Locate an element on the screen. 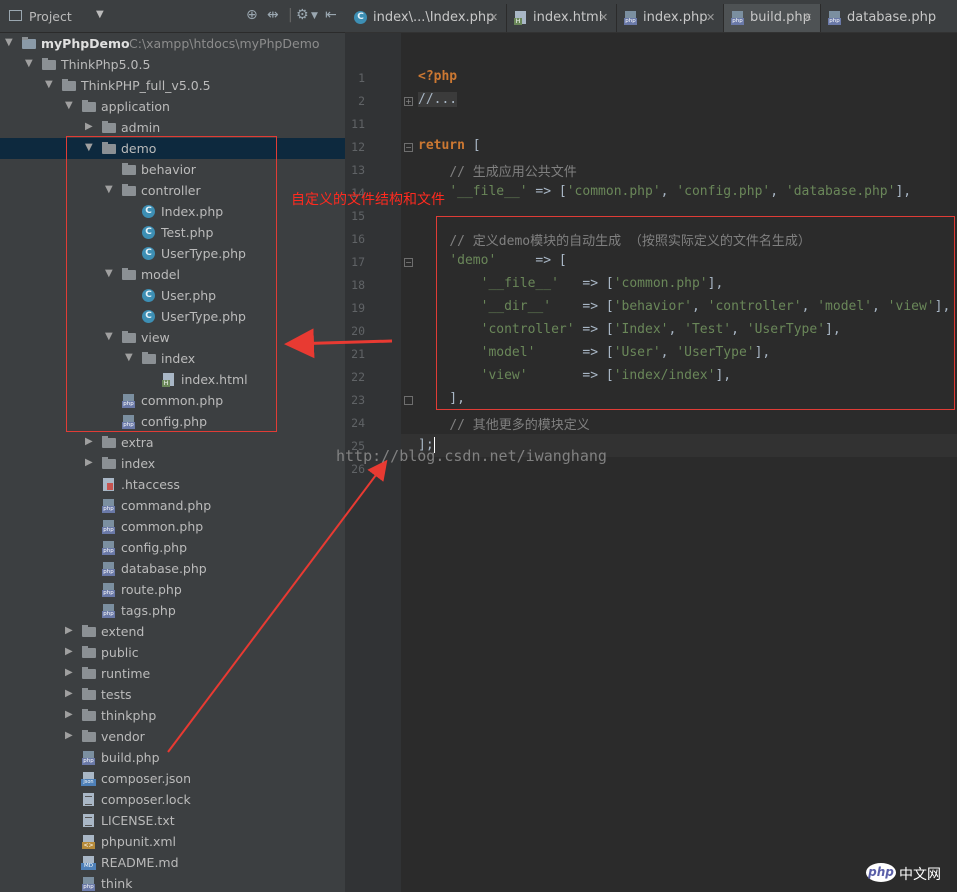 This screenshot has height=892, width=957. tree-item: LICENSE.txt is located at coordinates (172, 820).